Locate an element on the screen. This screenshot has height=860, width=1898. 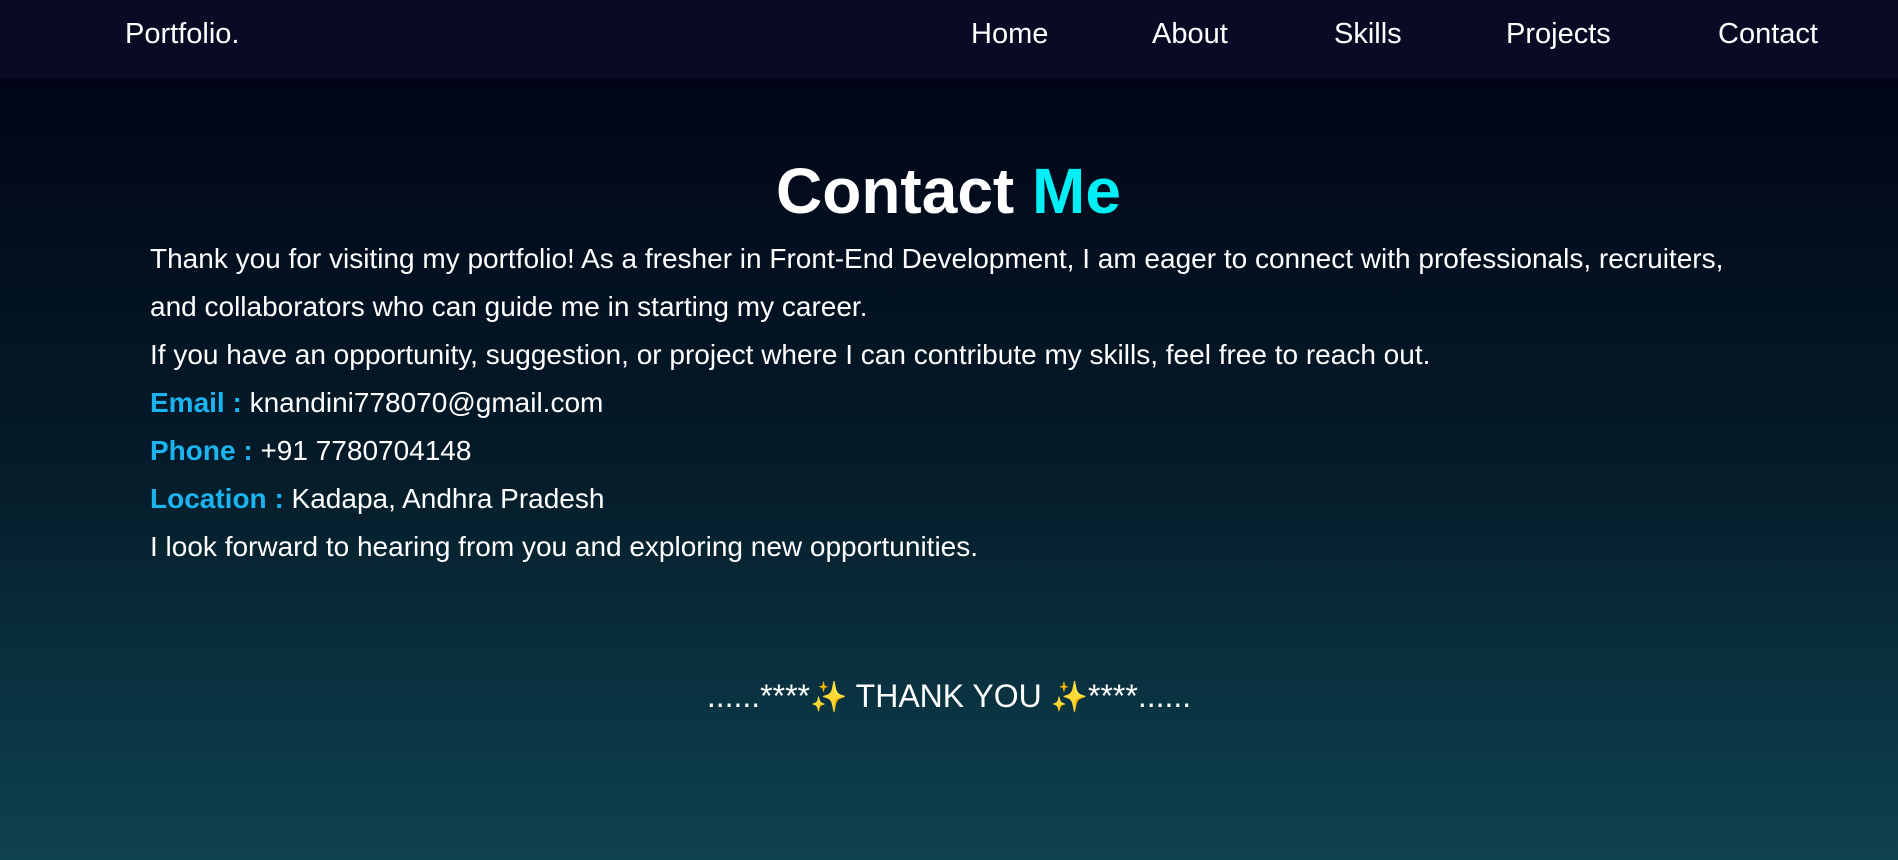
page-title: Contact Me is located at coordinates (948, 191).